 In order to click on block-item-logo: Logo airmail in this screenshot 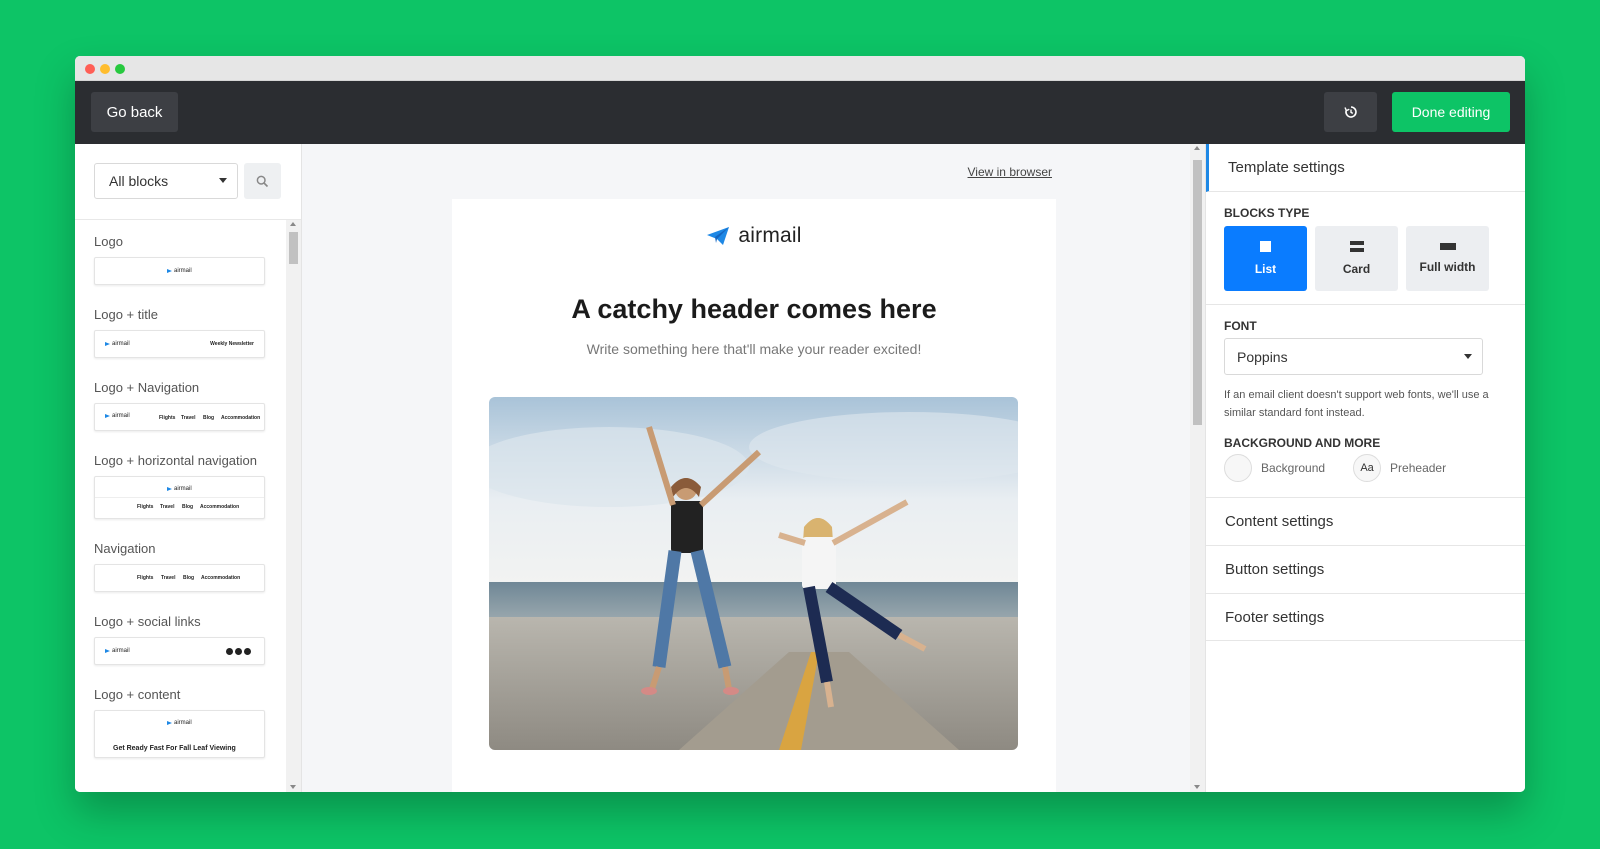, I will do `click(180, 259)`.